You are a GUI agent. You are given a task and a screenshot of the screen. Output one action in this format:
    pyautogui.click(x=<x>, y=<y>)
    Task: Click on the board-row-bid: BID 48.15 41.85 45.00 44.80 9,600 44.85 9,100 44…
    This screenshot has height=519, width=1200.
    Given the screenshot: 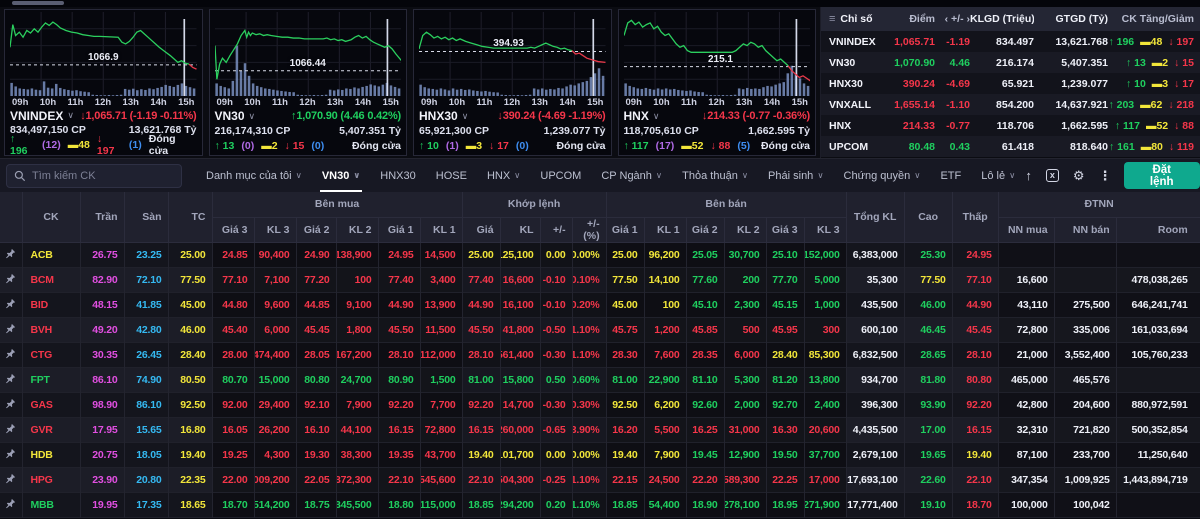 What is the action you would take?
    pyautogui.click(x=600, y=304)
    